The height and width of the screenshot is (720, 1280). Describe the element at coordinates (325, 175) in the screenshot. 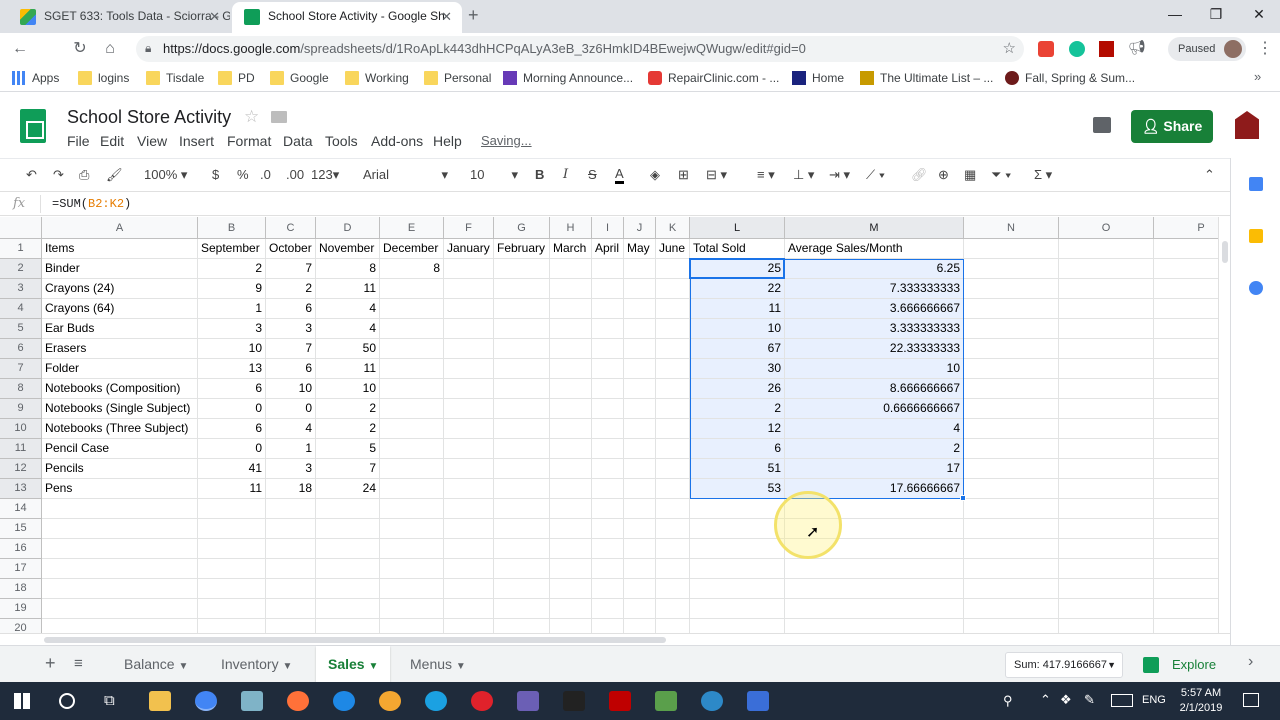

I see `more-formats-select: 123▾` at that location.